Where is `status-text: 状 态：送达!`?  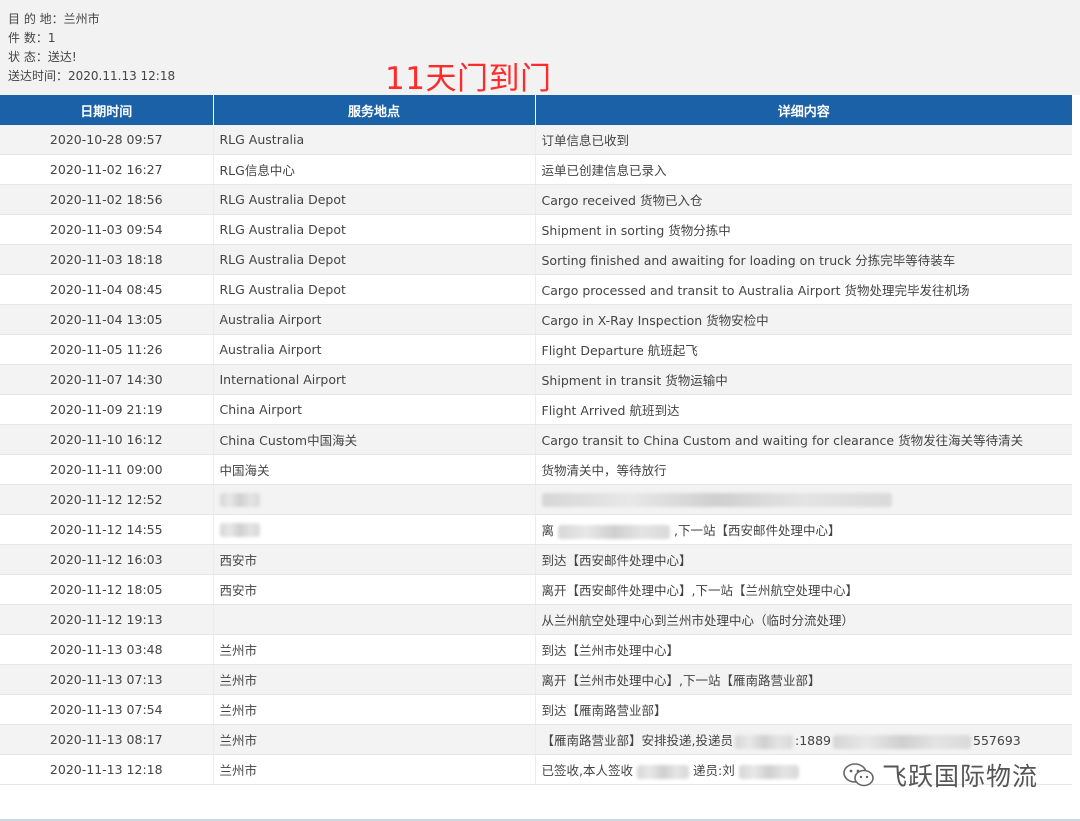 status-text: 状 态：送达! is located at coordinates (42, 57).